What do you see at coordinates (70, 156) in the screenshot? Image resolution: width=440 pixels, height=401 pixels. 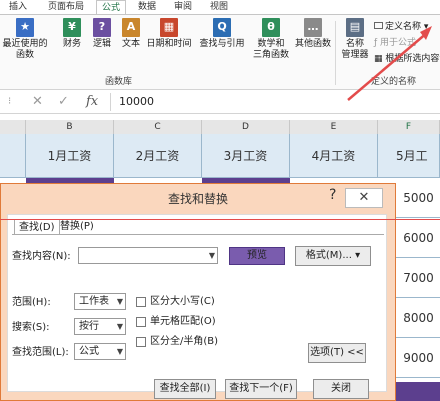 I see `header-cell: 1月工资` at bounding box center [70, 156].